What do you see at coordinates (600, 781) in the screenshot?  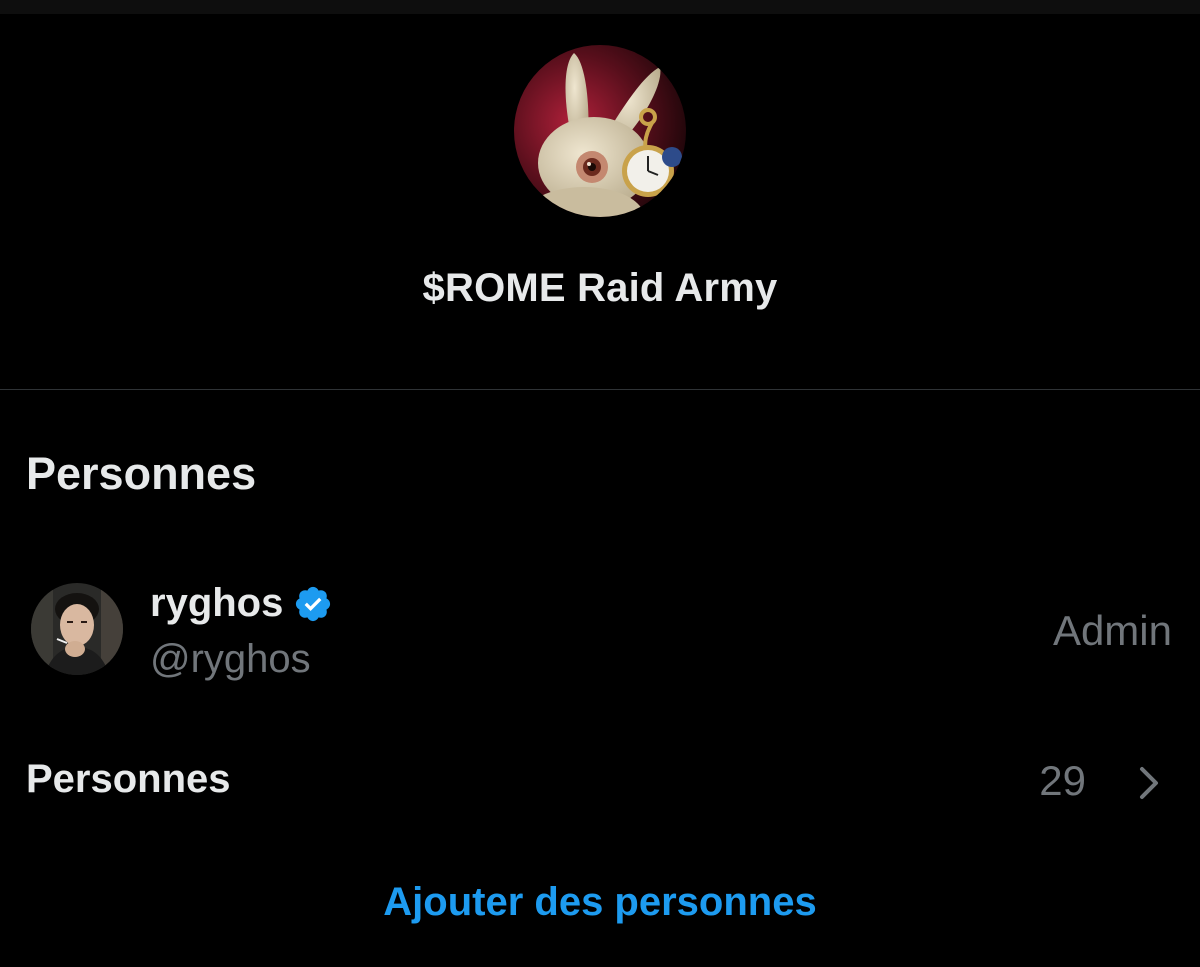 I see `people-list-row: Personnes 29` at bounding box center [600, 781].